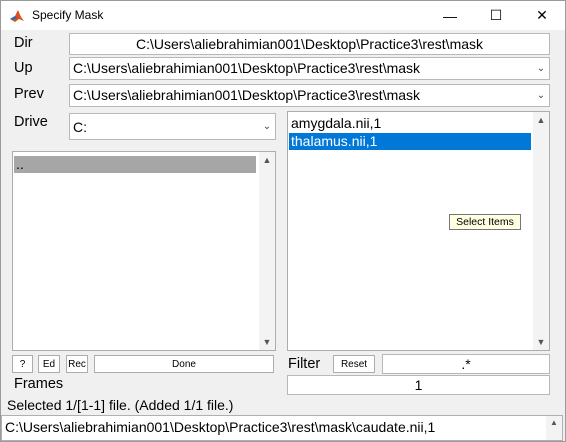  I want to click on status-text: Selected 1/[1-1] file. (Added 1/1 file.), so click(120, 405).